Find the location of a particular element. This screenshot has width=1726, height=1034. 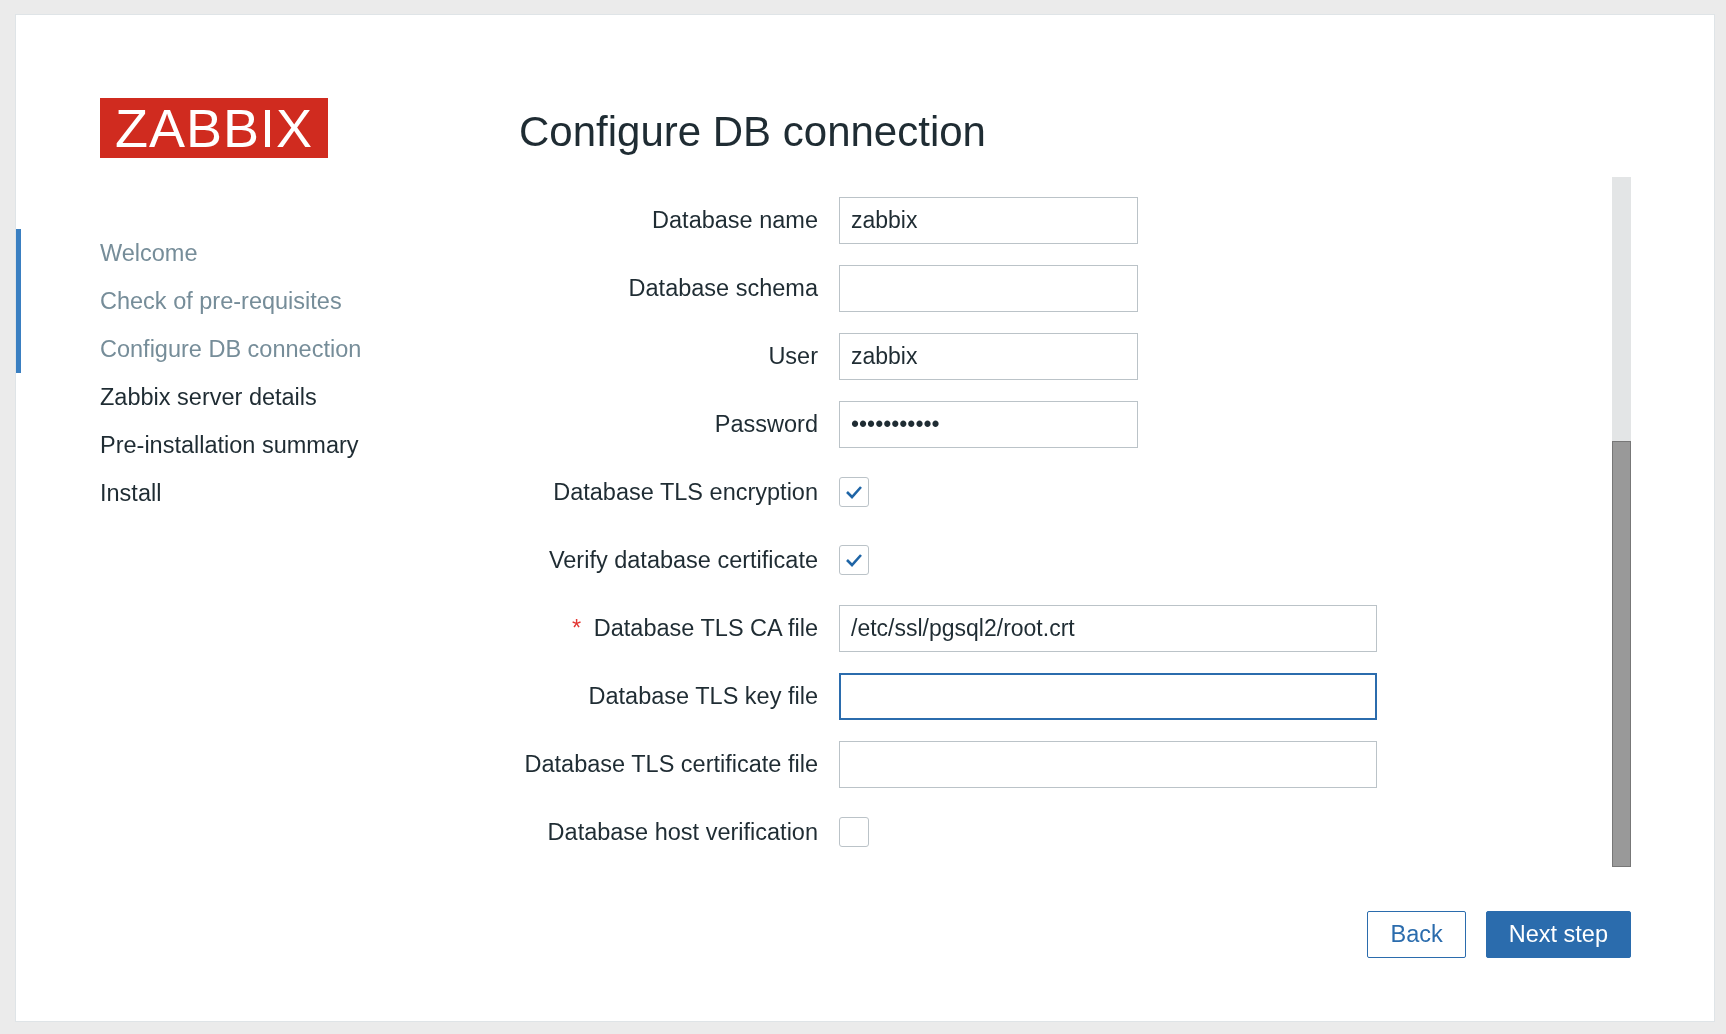

field-label: Database host verification is located at coordinates (682, 831).